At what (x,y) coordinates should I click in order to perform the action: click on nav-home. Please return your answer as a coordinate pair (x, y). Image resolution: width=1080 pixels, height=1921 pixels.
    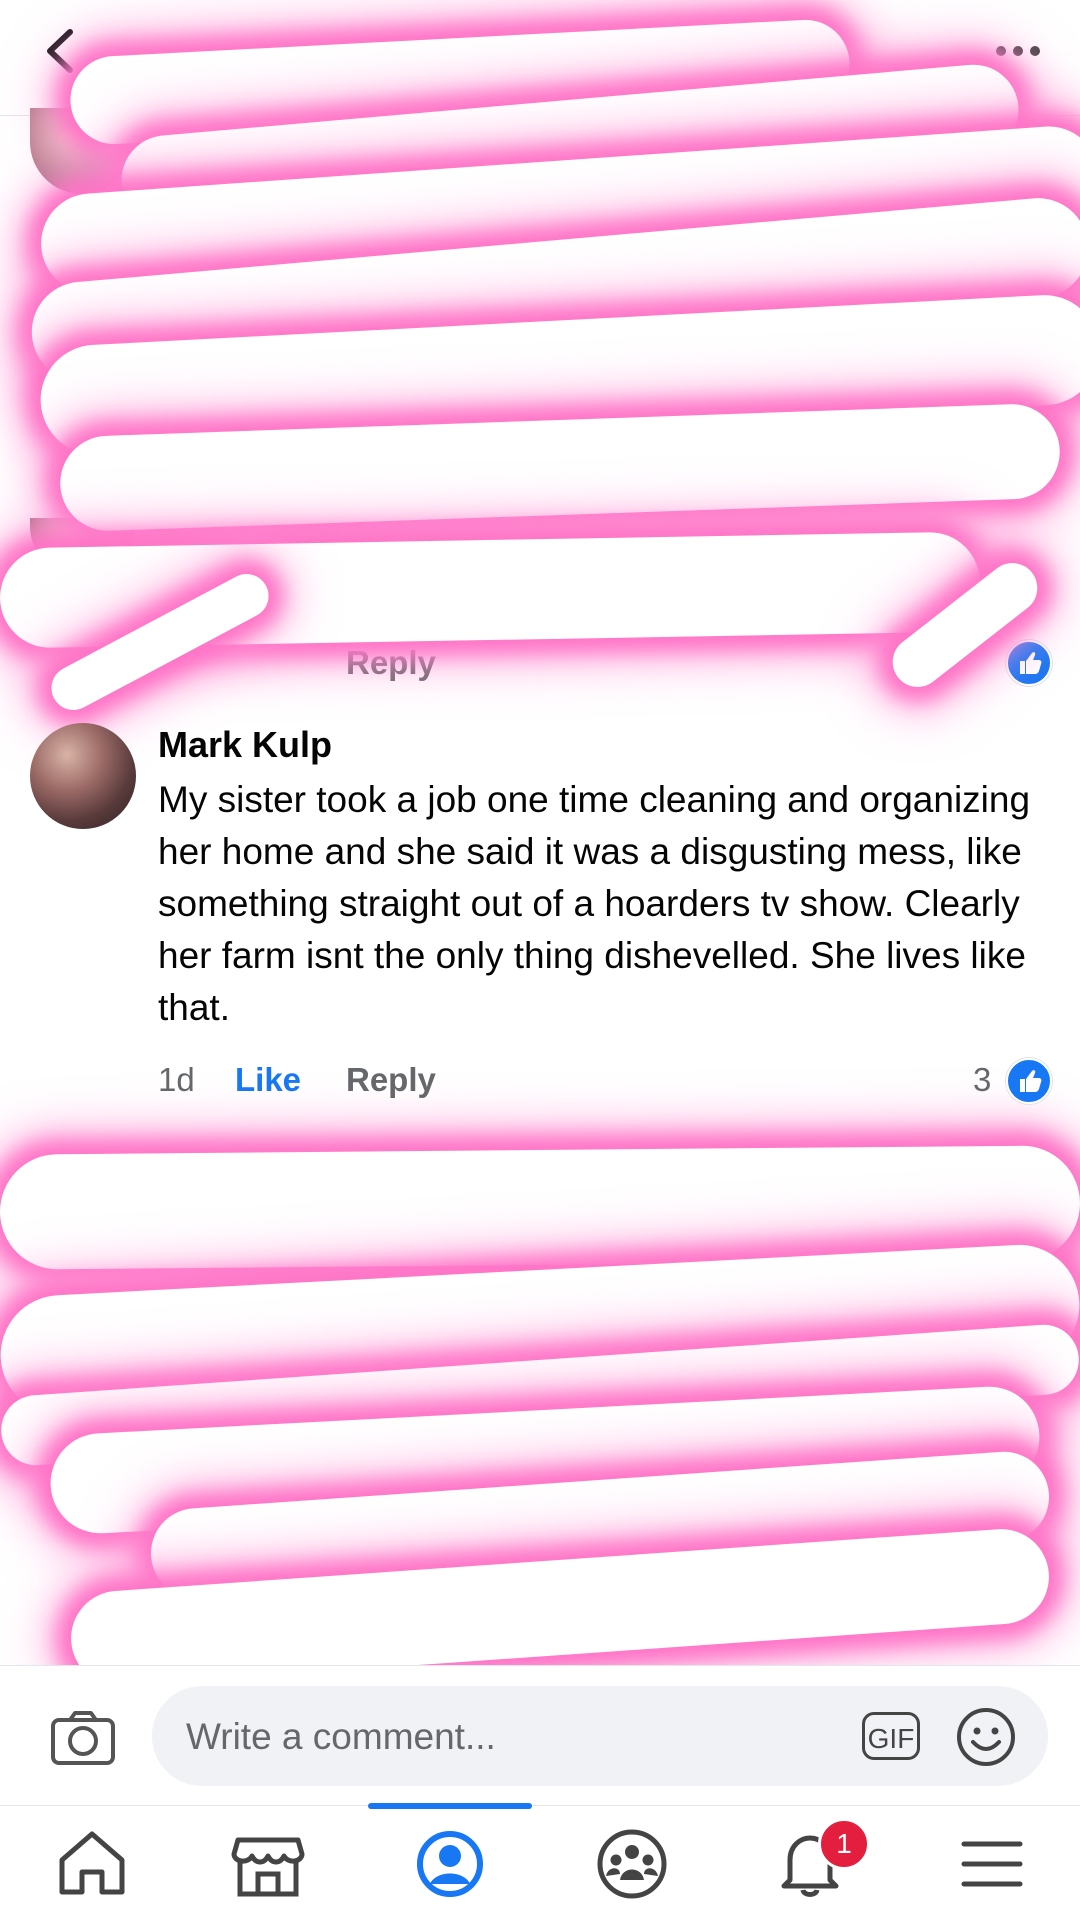
    Looking at the image, I should click on (92, 1862).